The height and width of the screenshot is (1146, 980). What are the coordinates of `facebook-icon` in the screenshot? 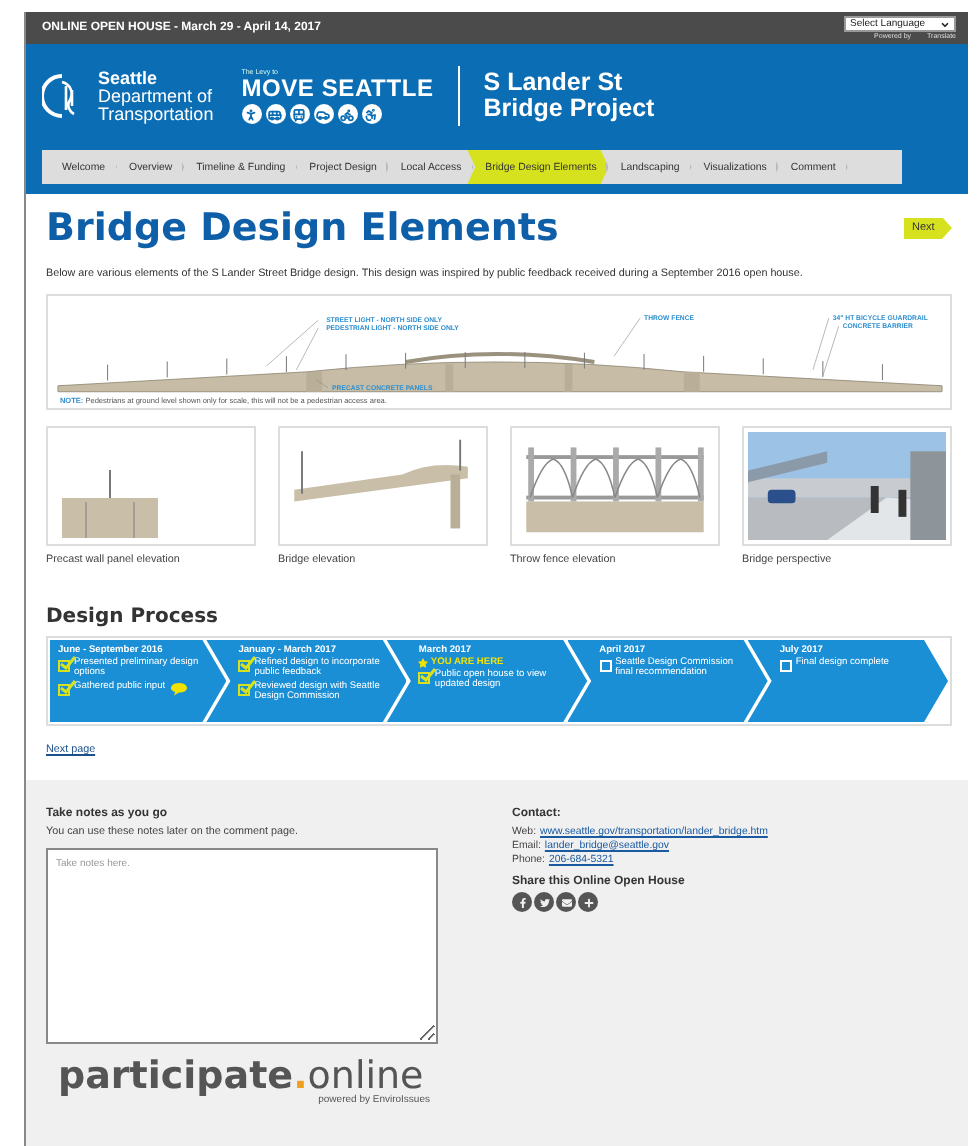 It's located at (522, 902).